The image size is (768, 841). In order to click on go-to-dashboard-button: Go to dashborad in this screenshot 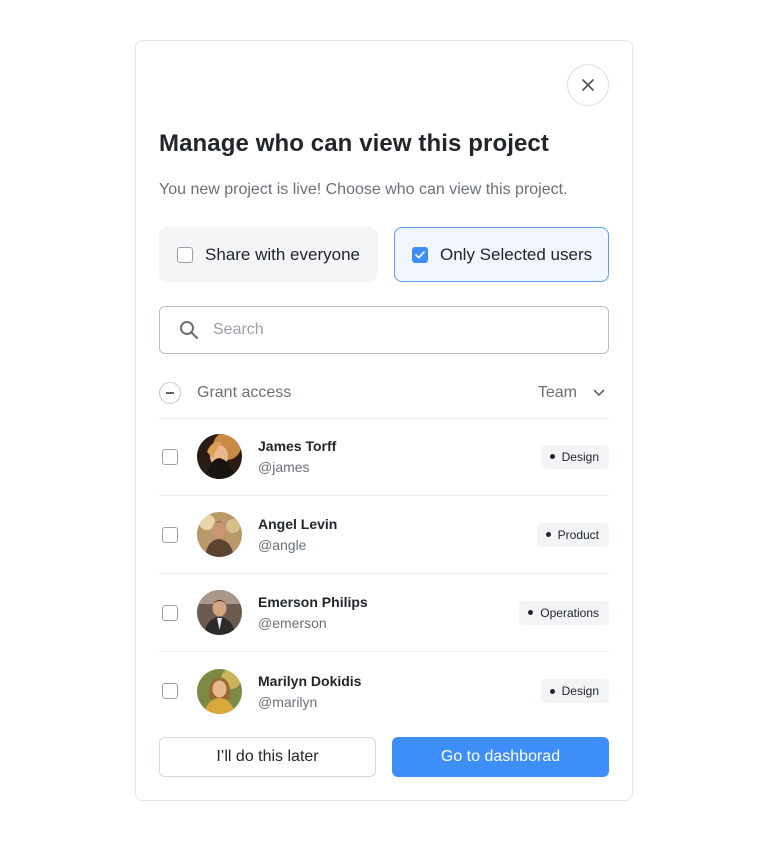, I will do `click(500, 757)`.